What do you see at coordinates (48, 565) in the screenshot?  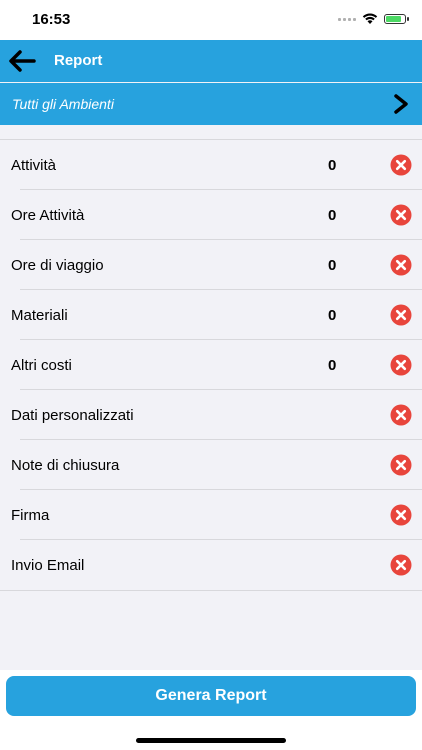 I see `row-label: Invio Email` at bounding box center [48, 565].